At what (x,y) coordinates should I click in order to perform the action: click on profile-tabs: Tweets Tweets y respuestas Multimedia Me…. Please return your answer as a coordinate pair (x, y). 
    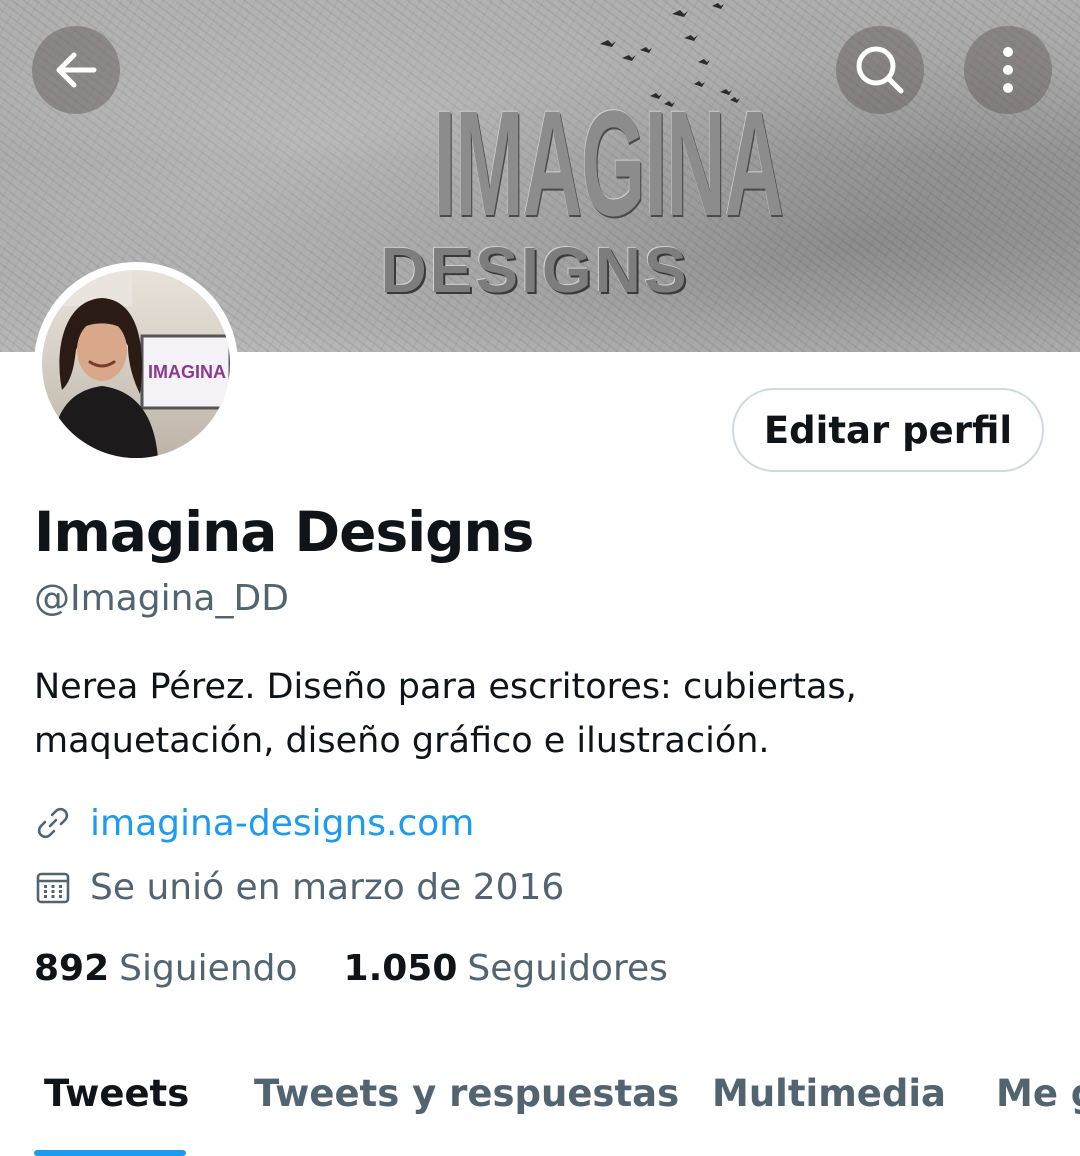
    Looking at the image, I should click on (540, 1108).